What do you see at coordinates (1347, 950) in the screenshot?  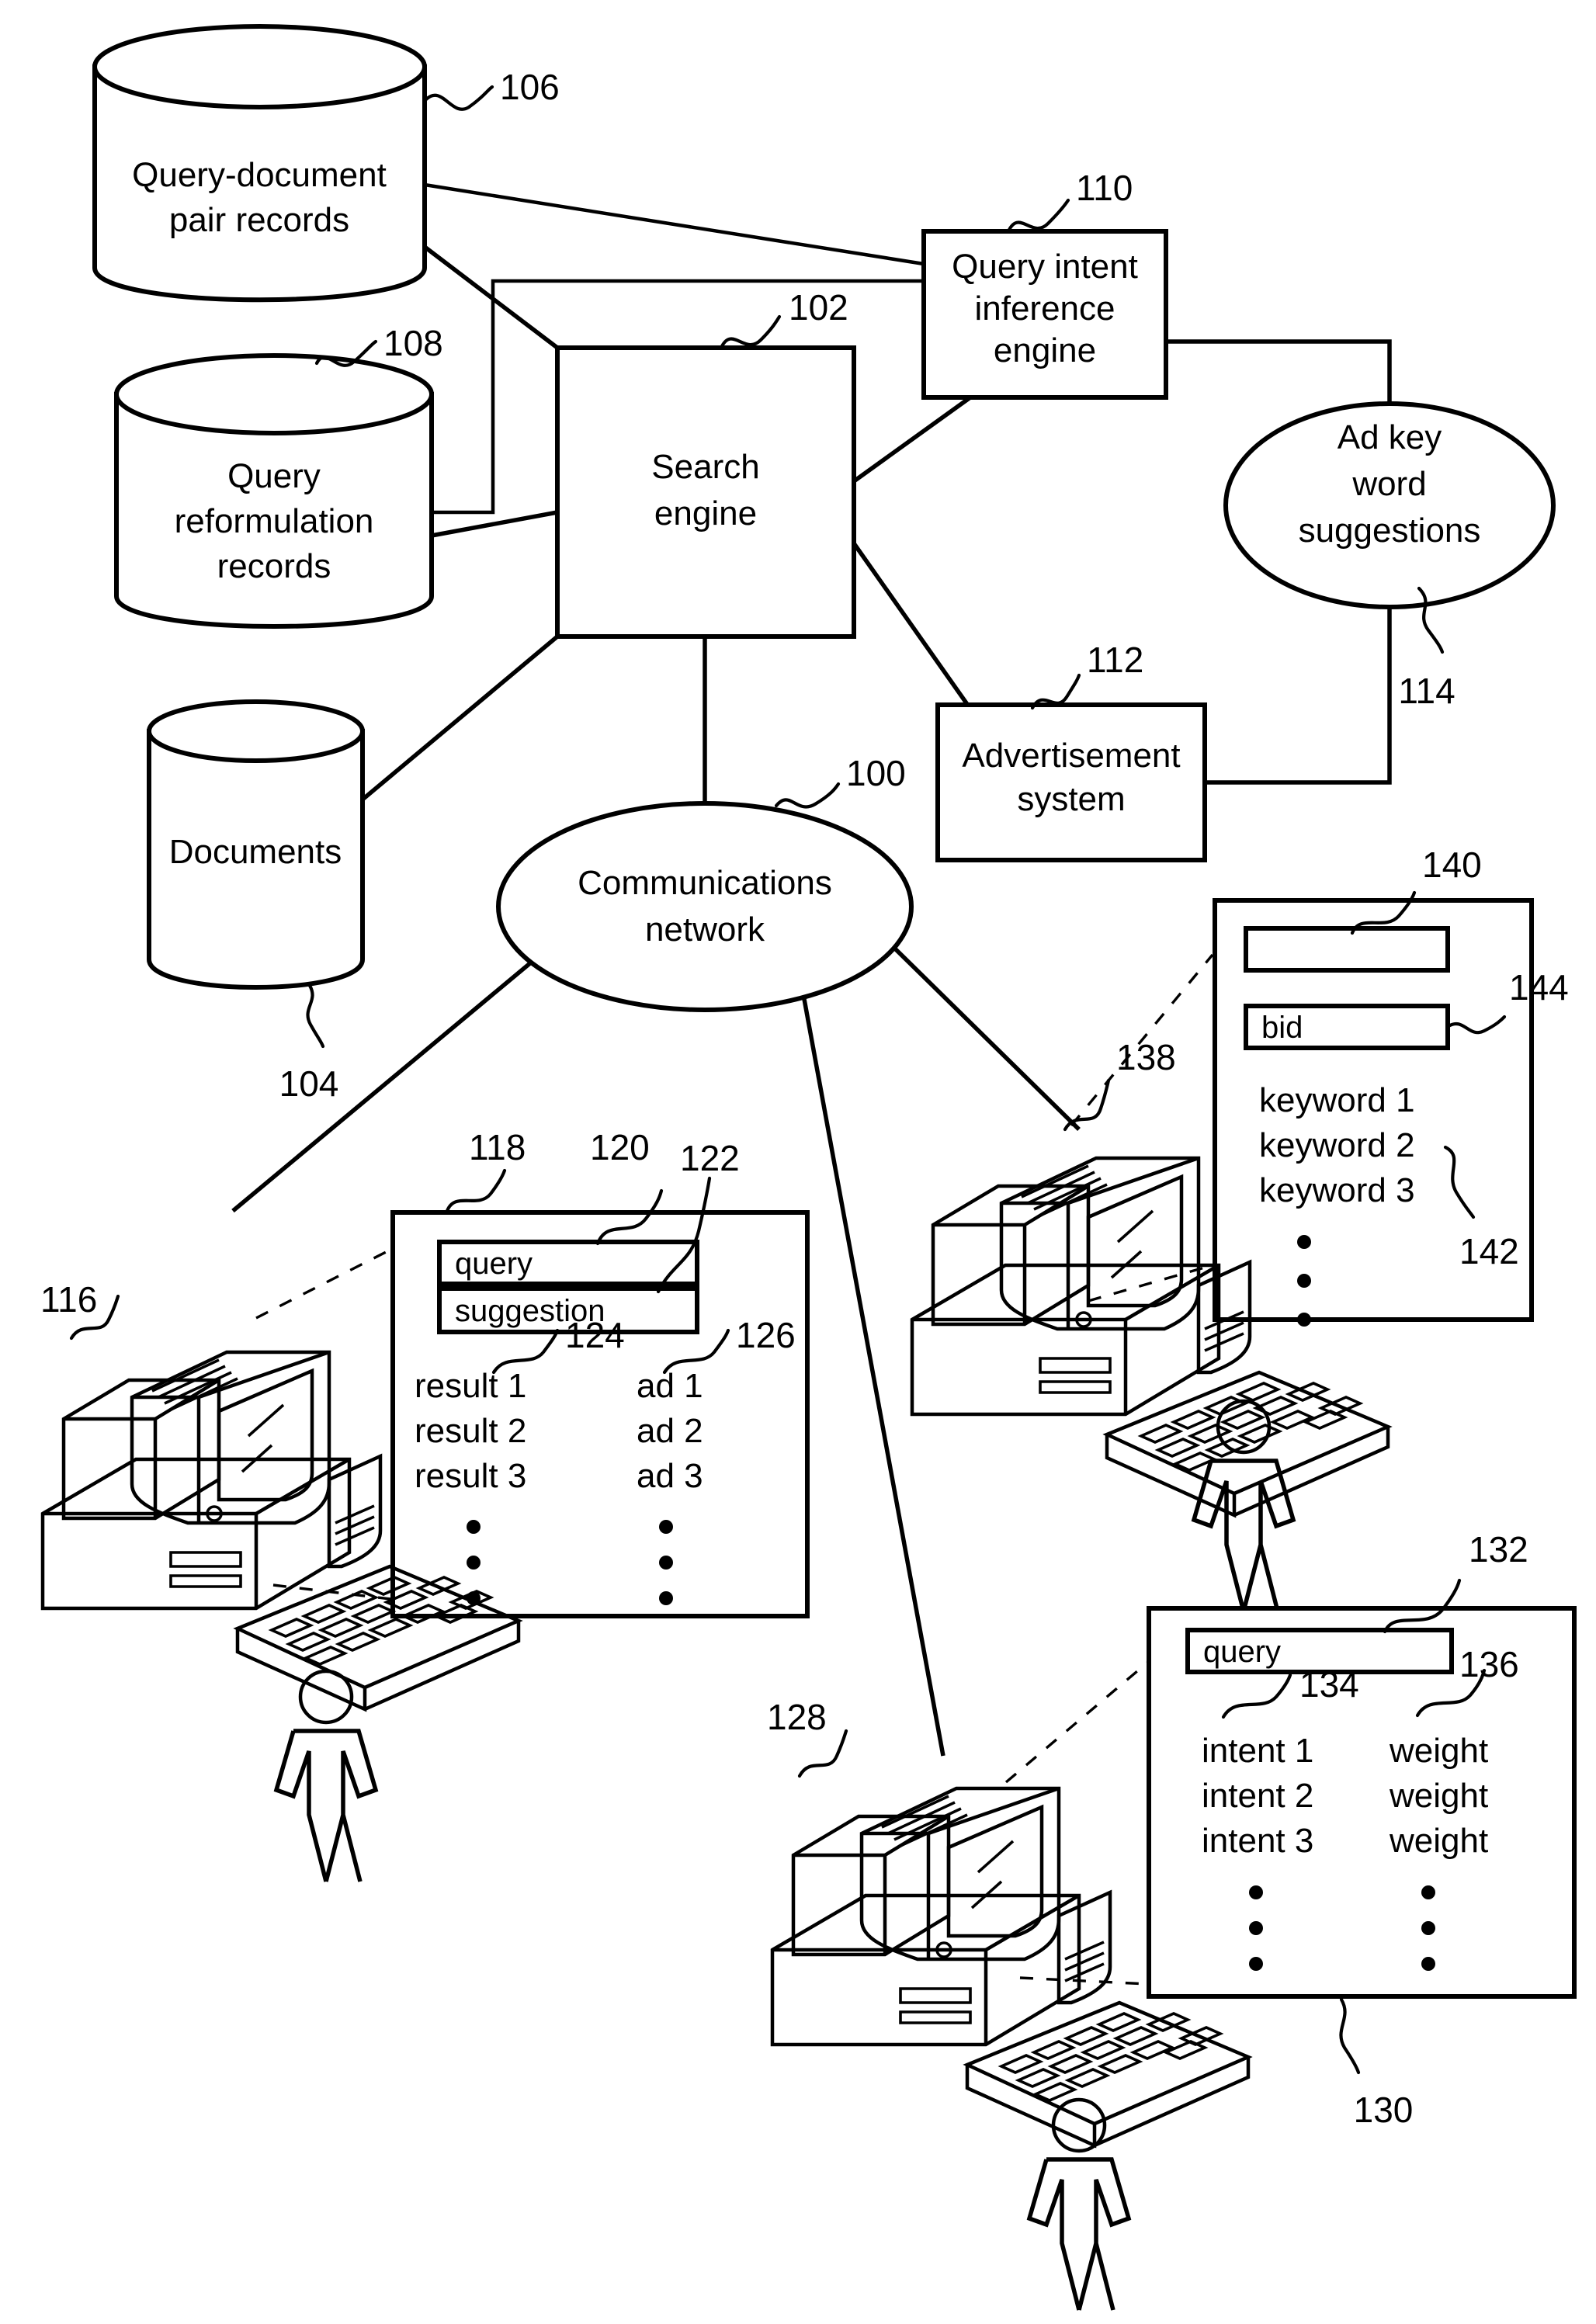 I see `advertiser-blank-field` at bounding box center [1347, 950].